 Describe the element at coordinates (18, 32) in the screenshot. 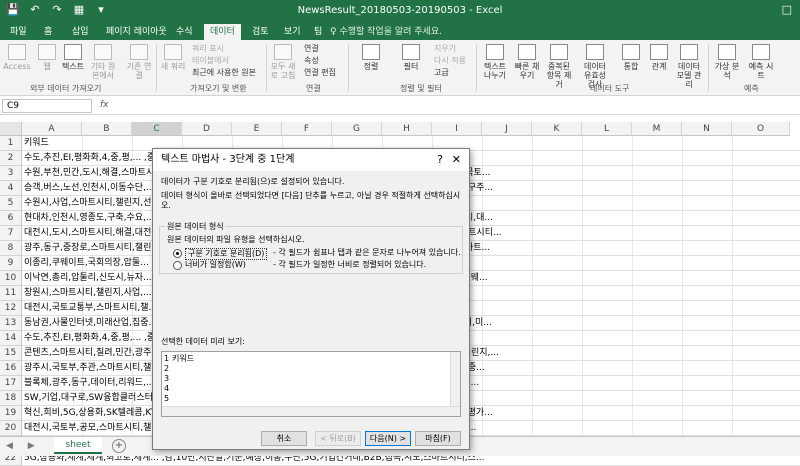

I see `tab-file: 파일` at that location.